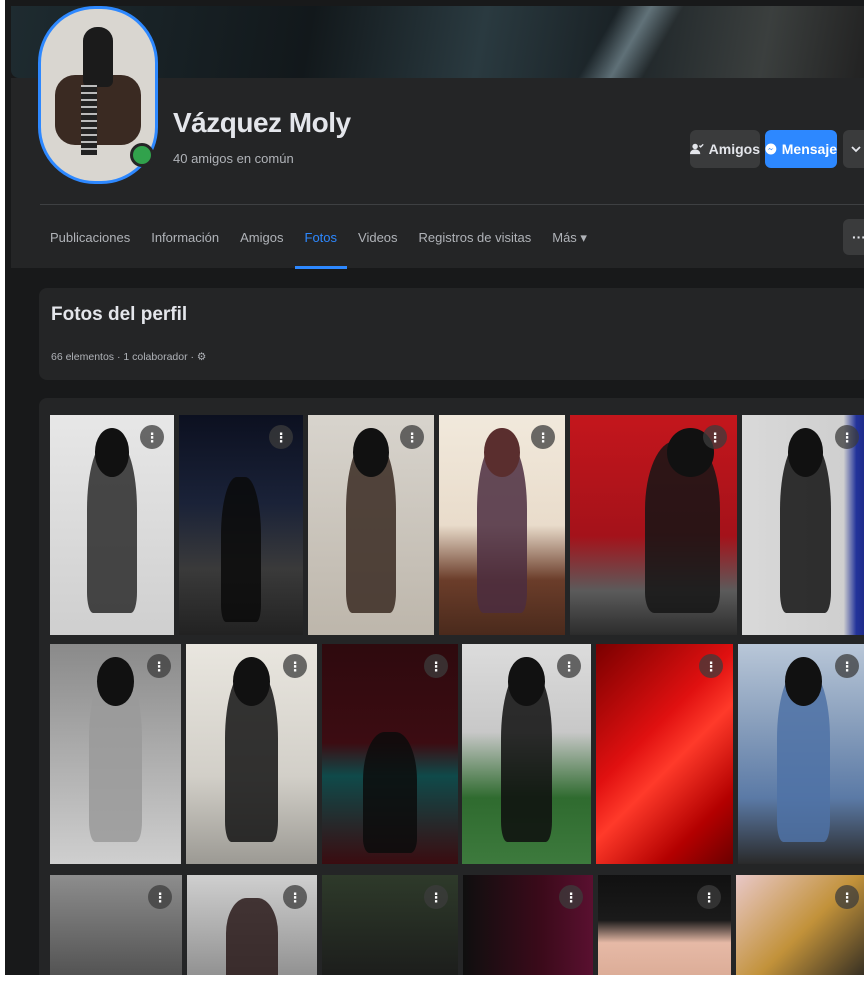  Describe the element at coordinates (378, 242) in the screenshot. I see `tab-videos: Videos` at that location.